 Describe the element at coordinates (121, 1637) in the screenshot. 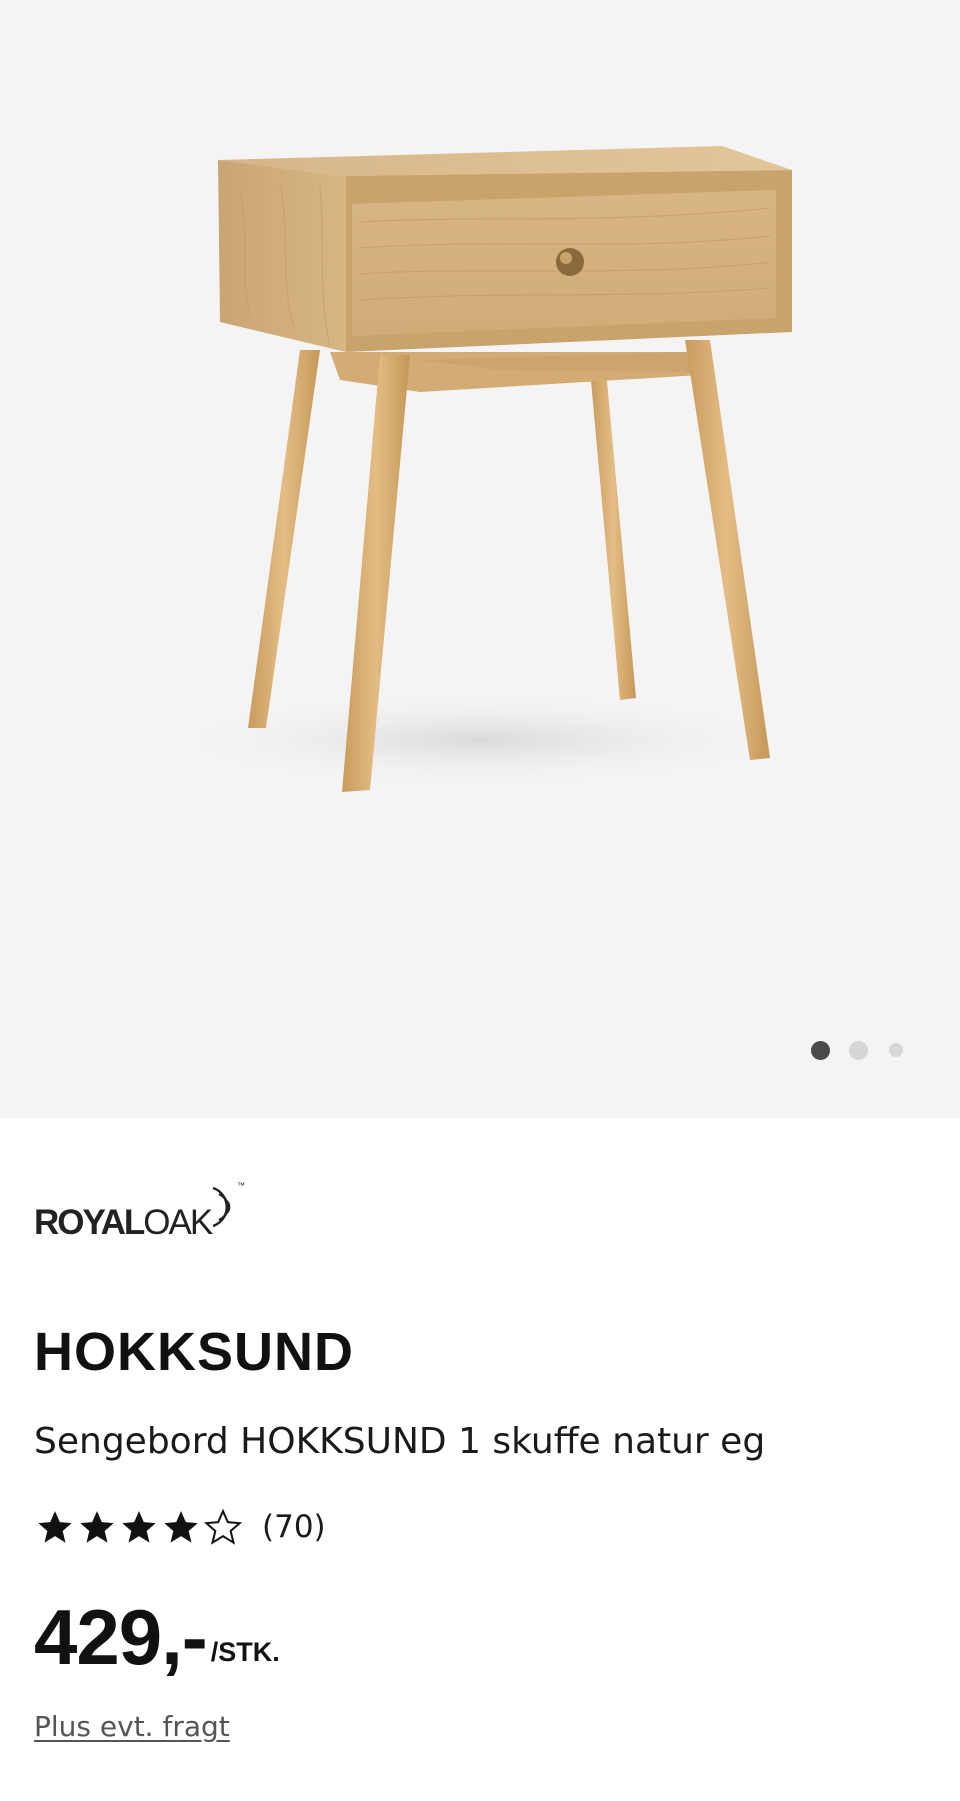

I see `price-value: 429,-` at that location.